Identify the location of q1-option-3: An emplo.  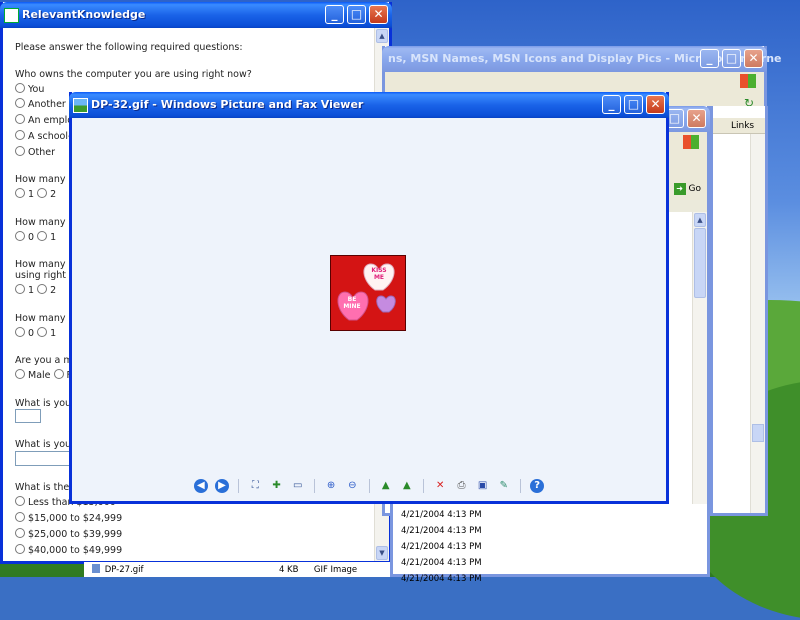
(44, 120).